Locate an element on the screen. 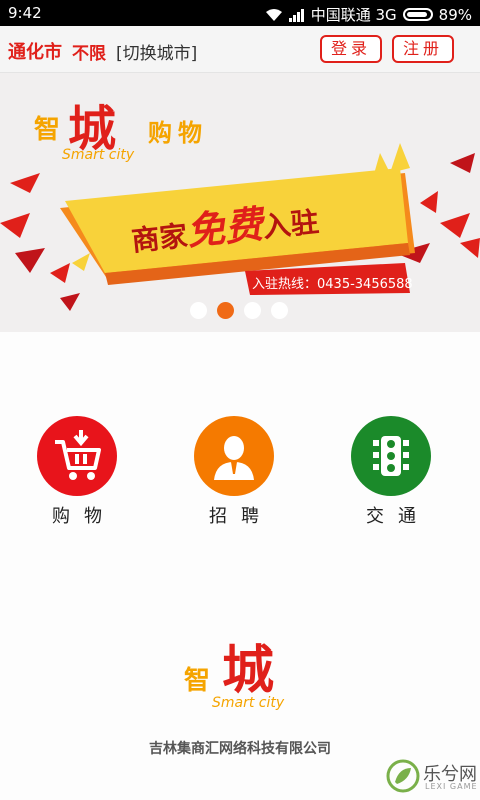 Image resolution: width=480 pixels, height=800 pixels. banner-brand-suffix: 购物 is located at coordinates (178, 133).